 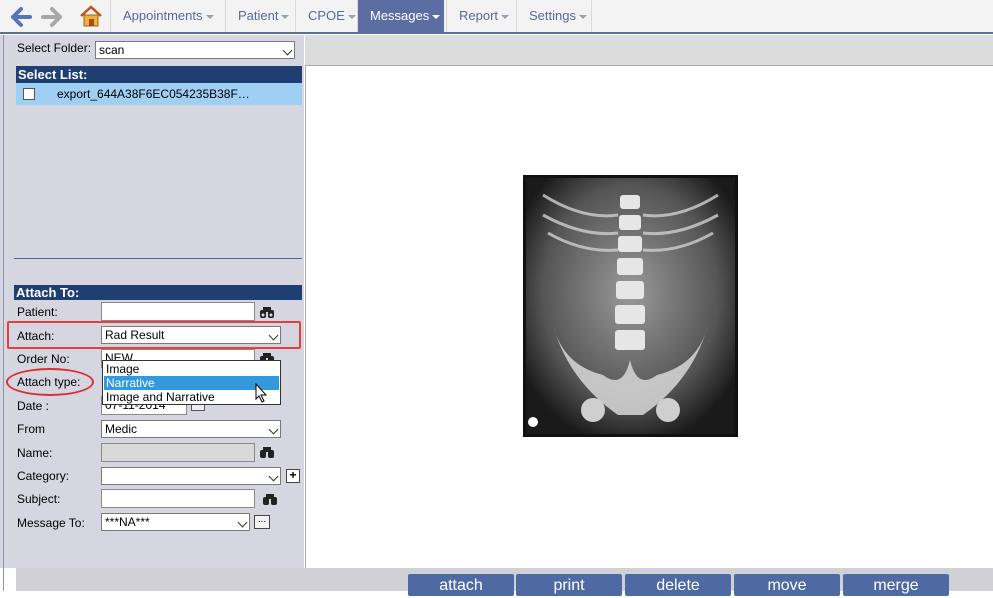 I want to click on merge-button: merge, so click(x=896, y=585).